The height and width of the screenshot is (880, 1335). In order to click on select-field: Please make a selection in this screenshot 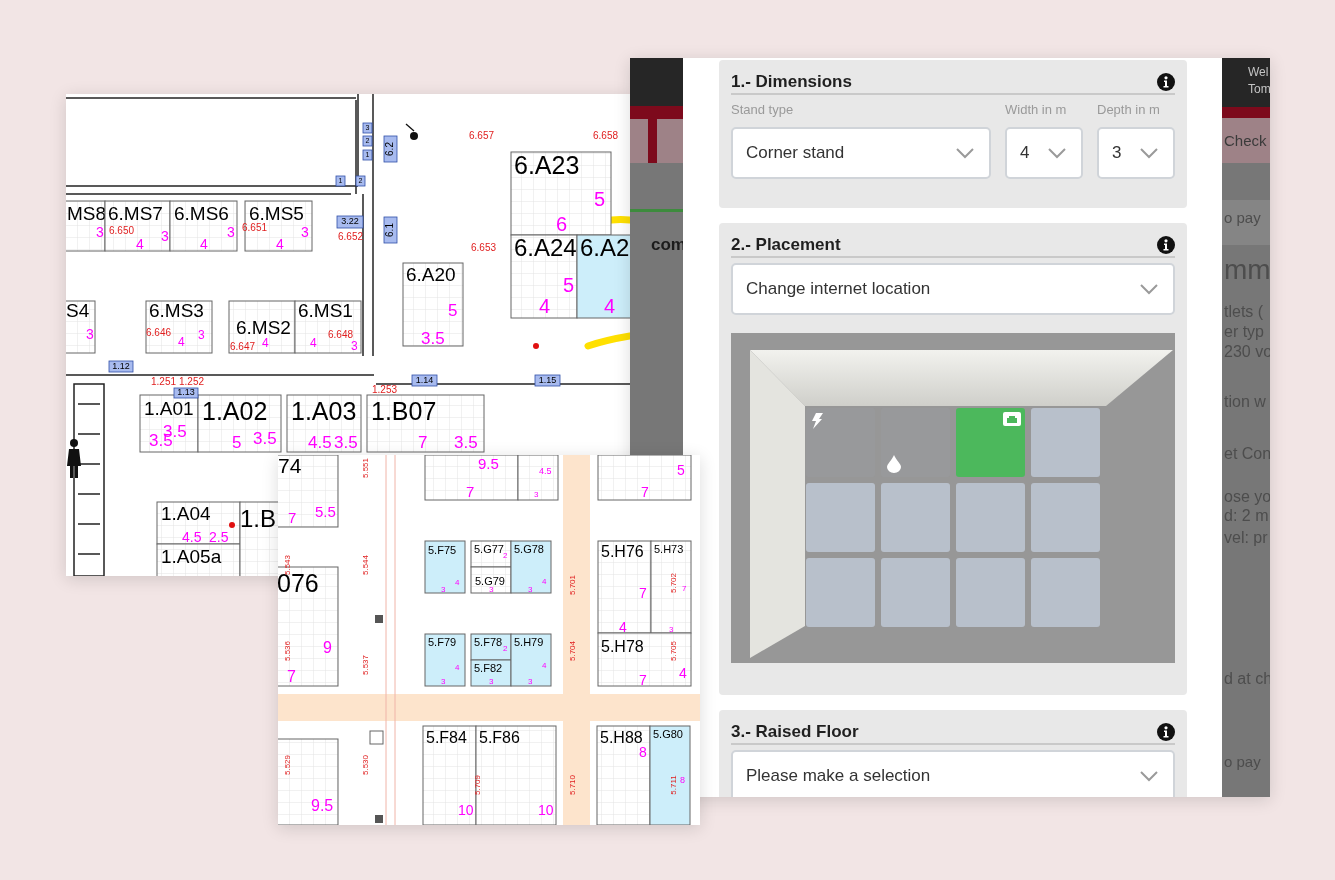, I will do `click(953, 773)`.